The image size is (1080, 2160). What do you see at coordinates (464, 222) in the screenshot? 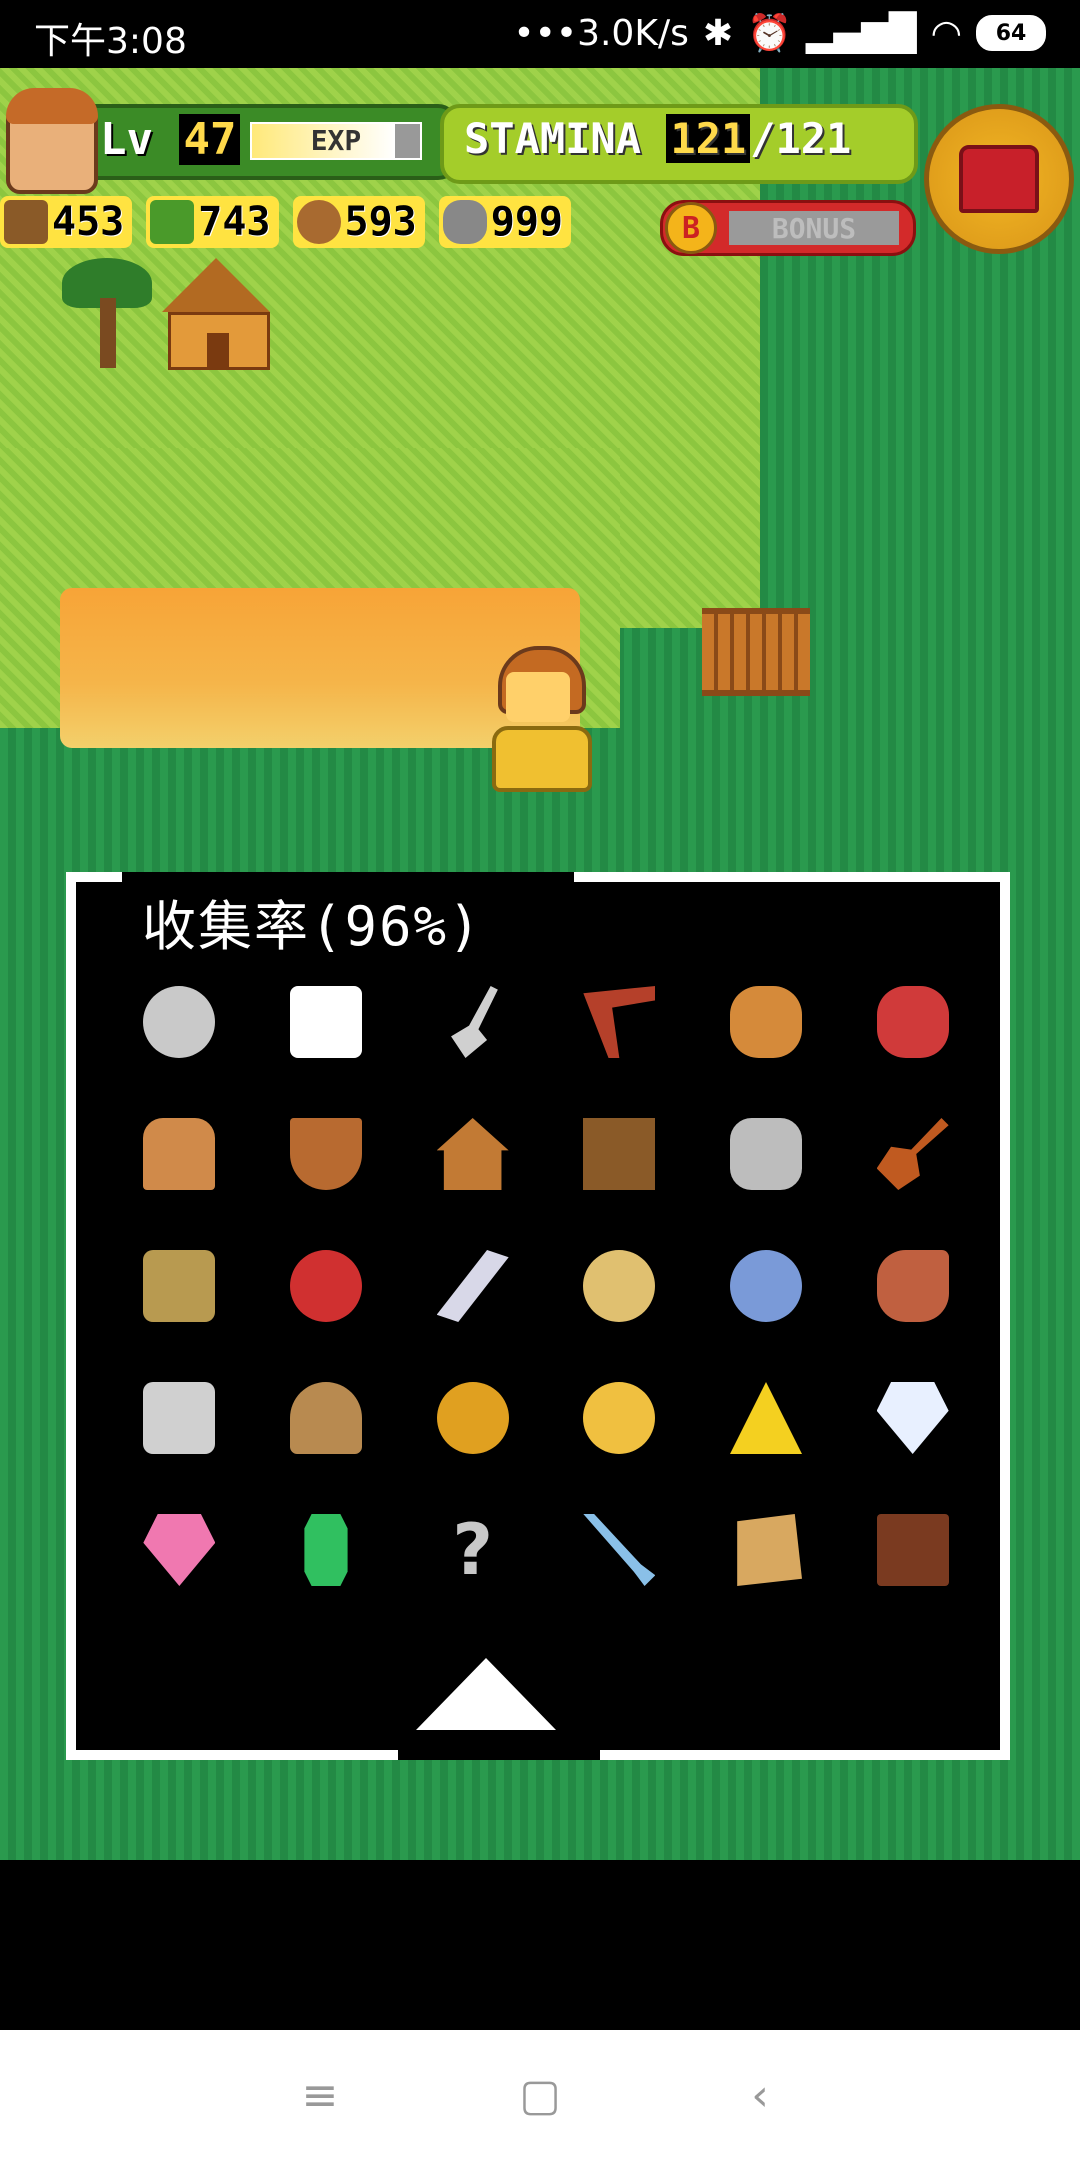
I see `stone-icon` at bounding box center [464, 222].